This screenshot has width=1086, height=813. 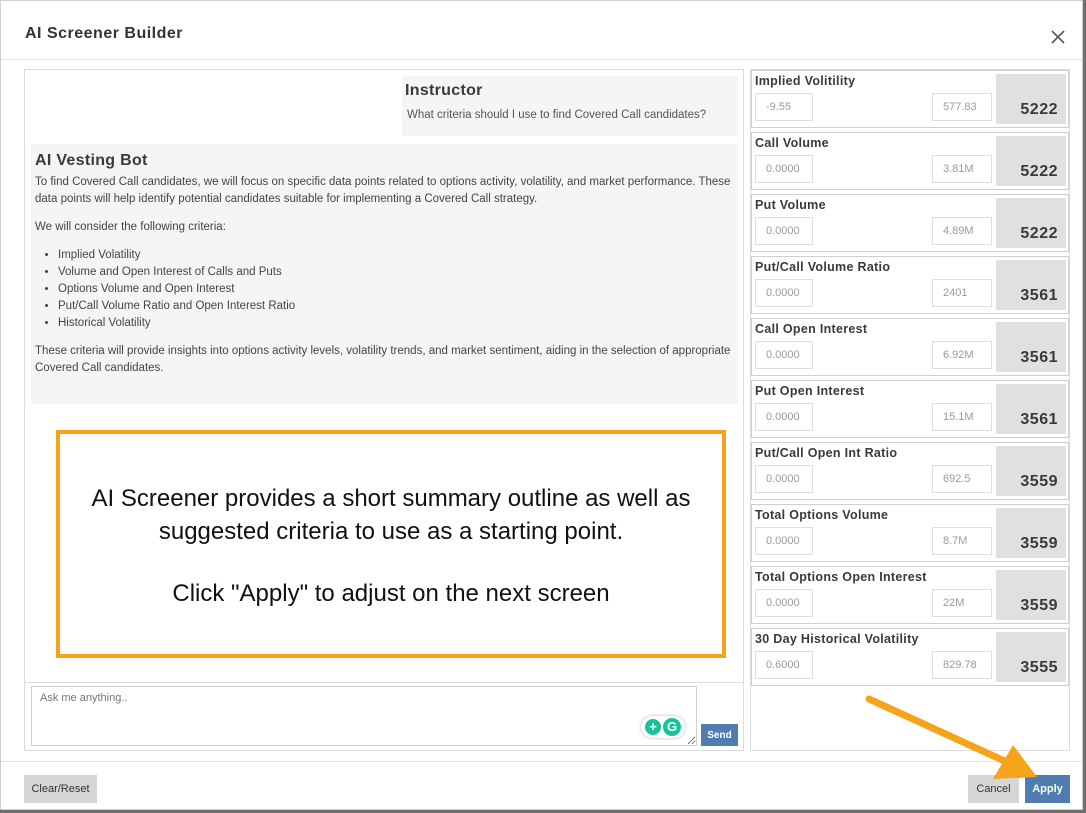 What do you see at coordinates (1031, 657) in the screenshot?
I see `match-count-box: 3555` at bounding box center [1031, 657].